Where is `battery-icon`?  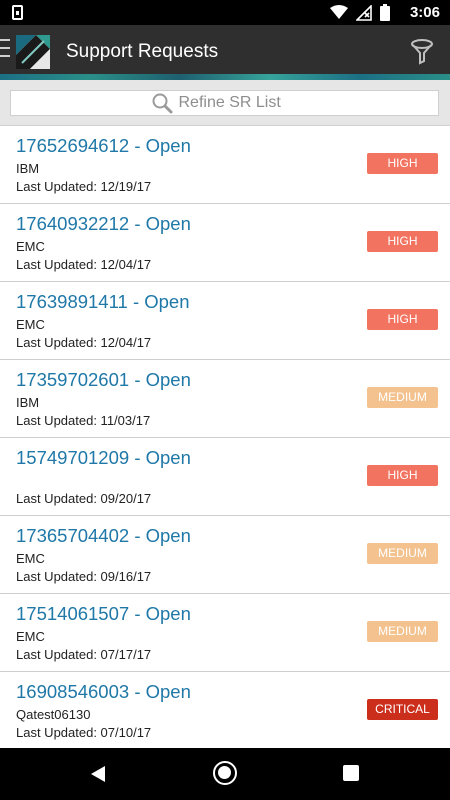 battery-icon is located at coordinates (385, 12).